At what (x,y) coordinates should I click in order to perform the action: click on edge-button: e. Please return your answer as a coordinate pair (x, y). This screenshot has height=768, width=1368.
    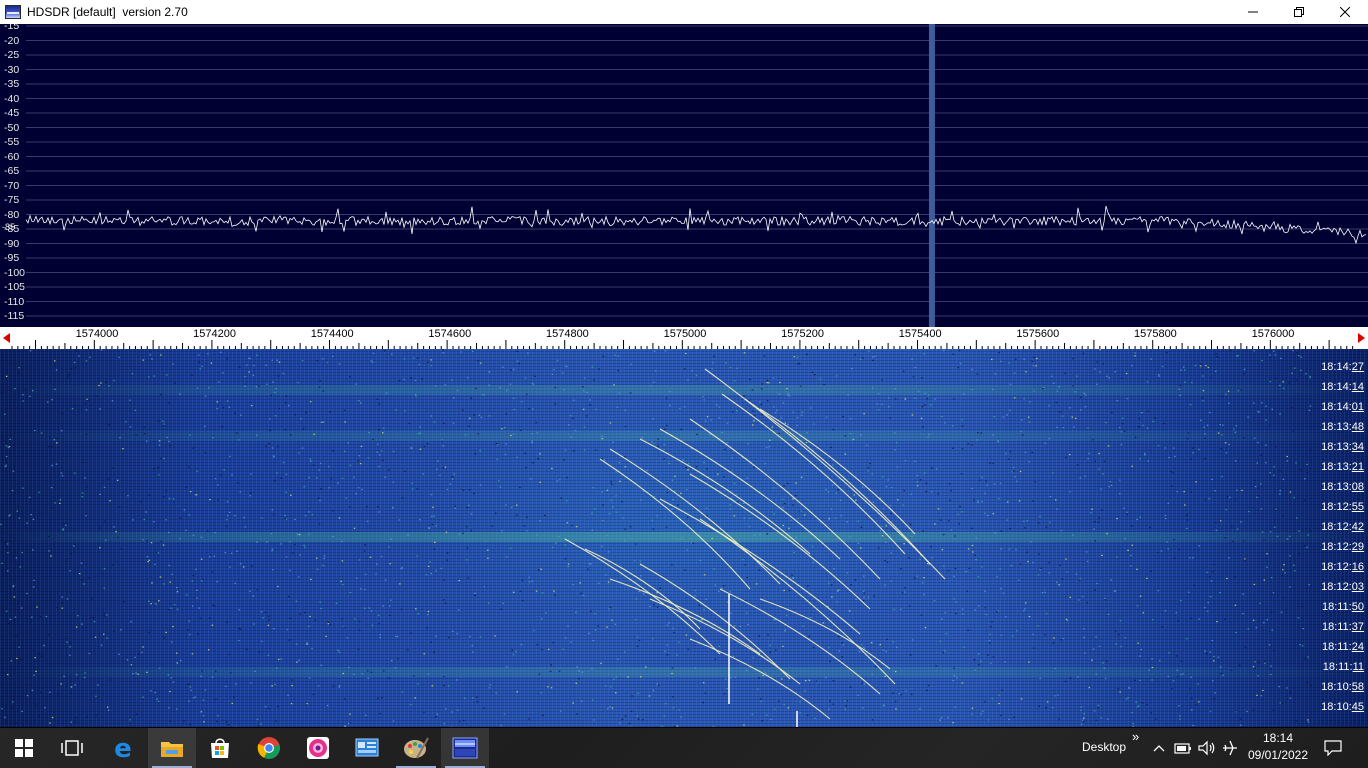
    Looking at the image, I should click on (123, 748).